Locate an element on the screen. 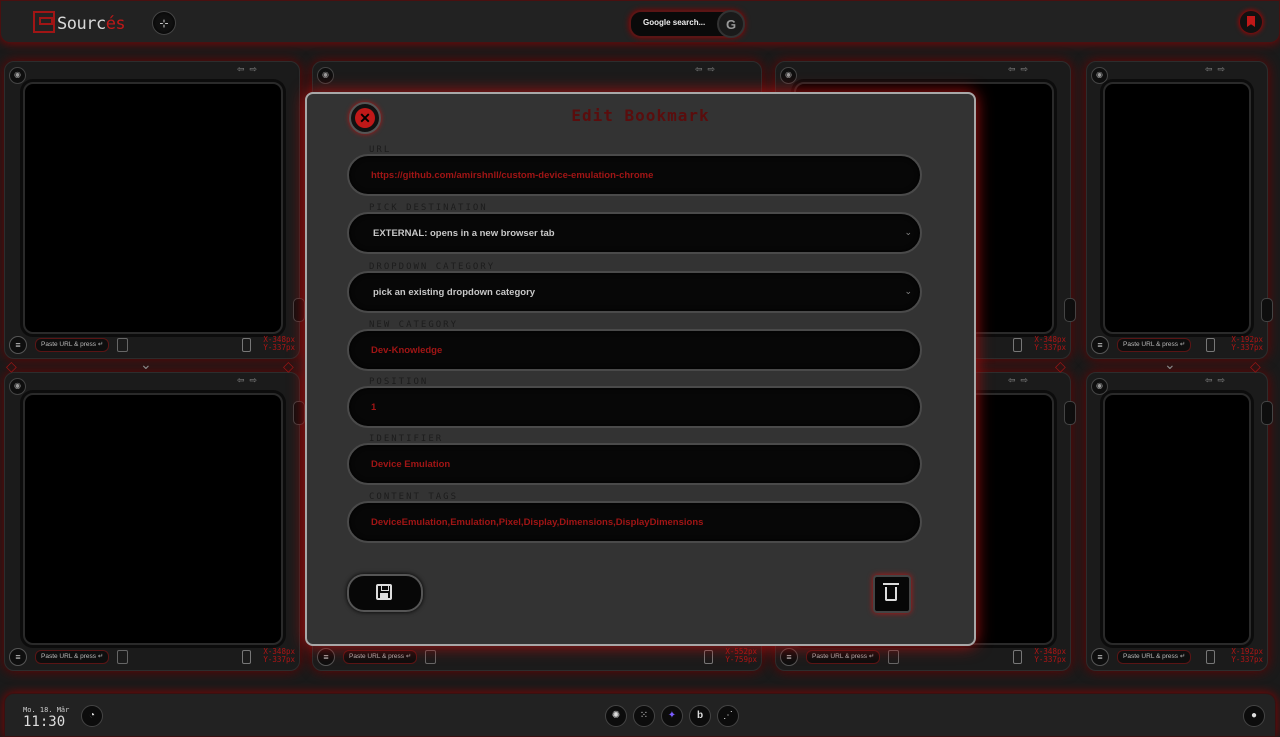 The image size is (1280, 737). bottom-bar: Mo. 18. Mär 11:30 ◔ ✺ ⁙ ✦ b ⋰ ● is located at coordinates (640, 715).